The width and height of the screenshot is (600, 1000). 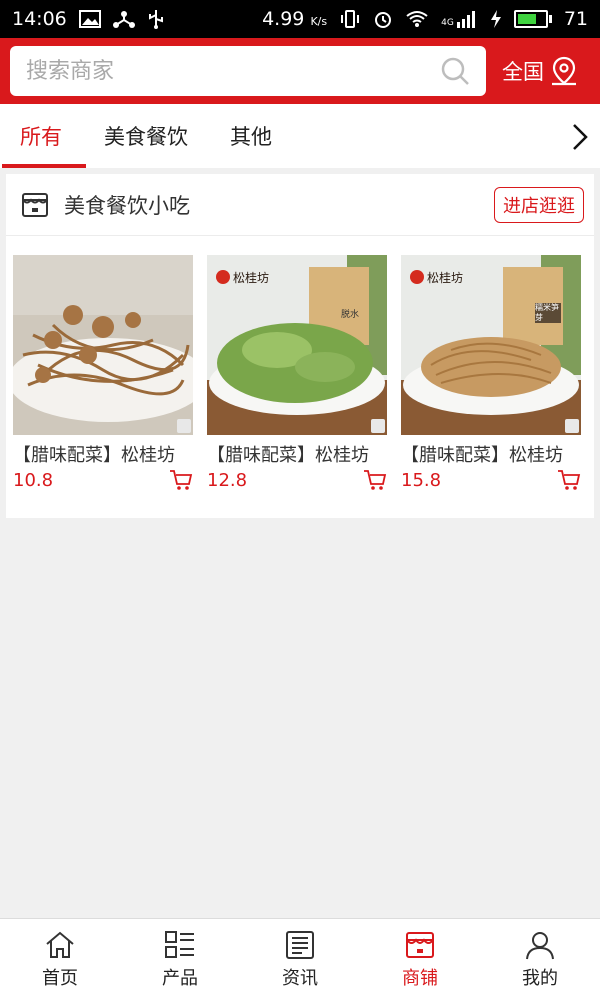 I want to click on package-label: 脱水, so click(x=350, y=315).